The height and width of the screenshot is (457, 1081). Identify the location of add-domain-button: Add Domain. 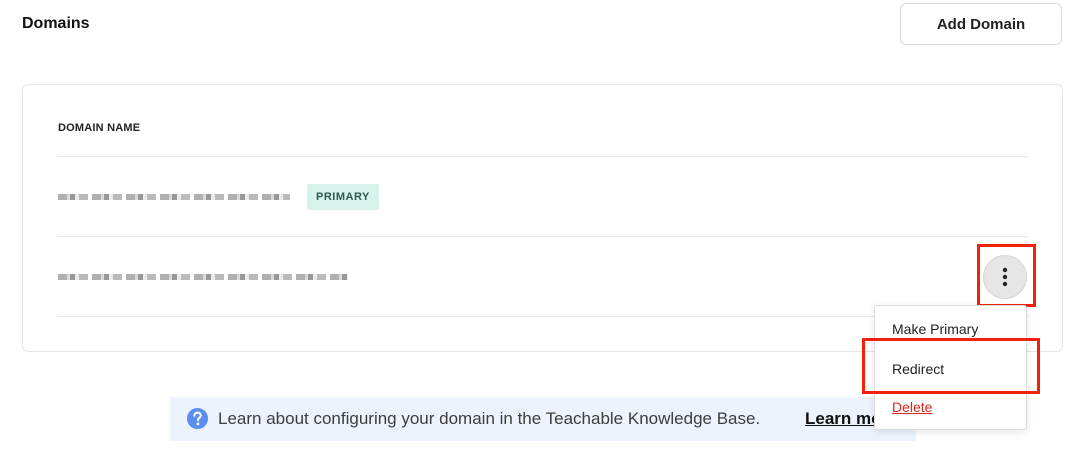
(981, 24).